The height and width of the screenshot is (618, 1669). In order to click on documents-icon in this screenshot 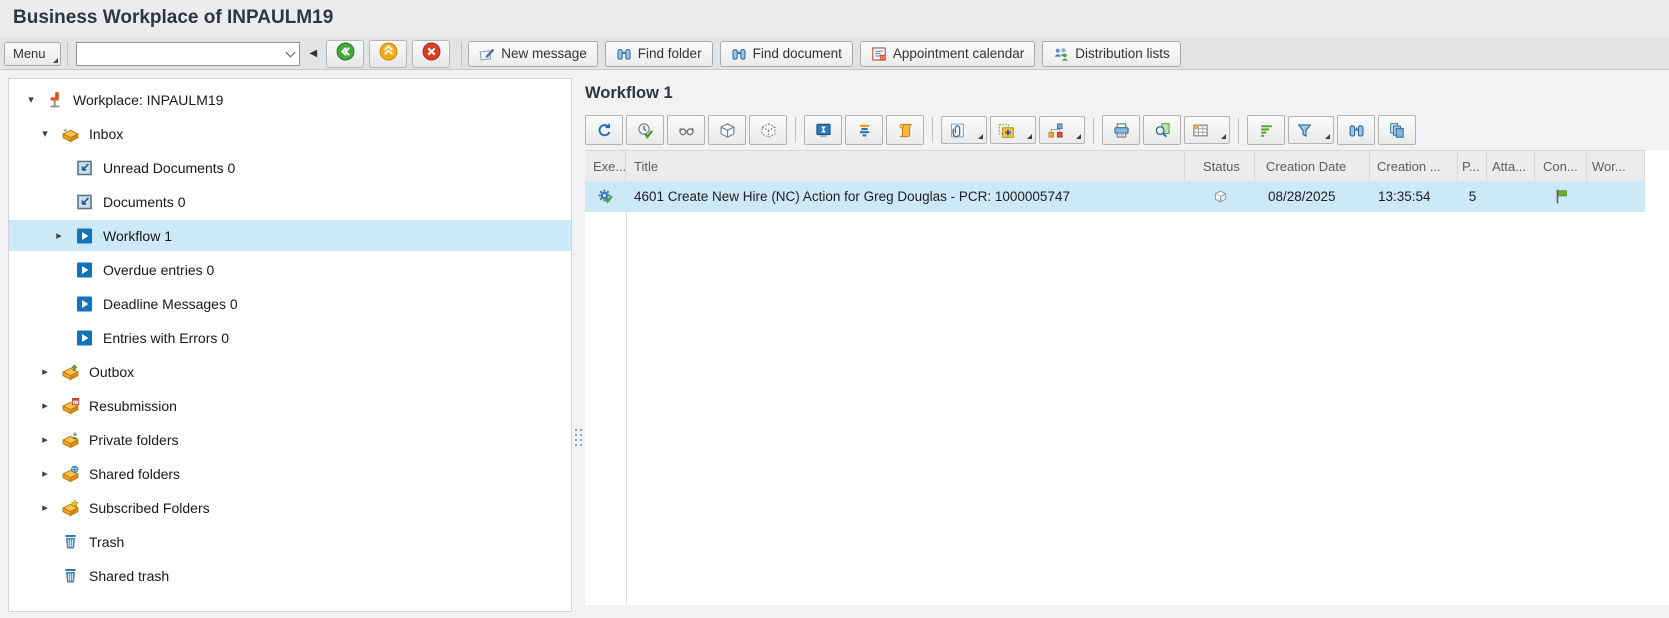, I will do `click(85, 202)`.